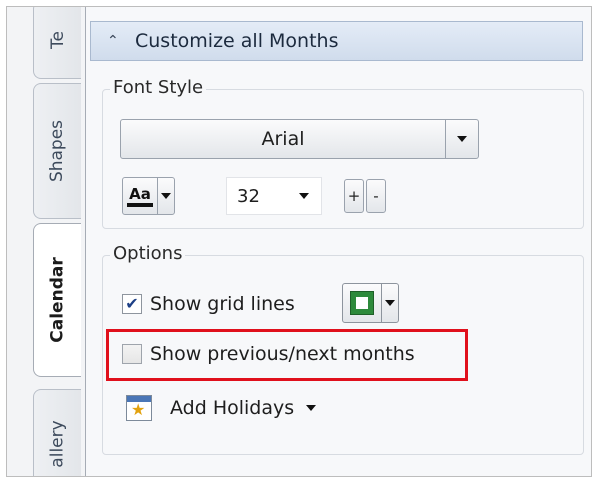 This screenshot has height=483, width=598. What do you see at coordinates (248, 196) in the screenshot?
I see `font-size-value: 32` at bounding box center [248, 196].